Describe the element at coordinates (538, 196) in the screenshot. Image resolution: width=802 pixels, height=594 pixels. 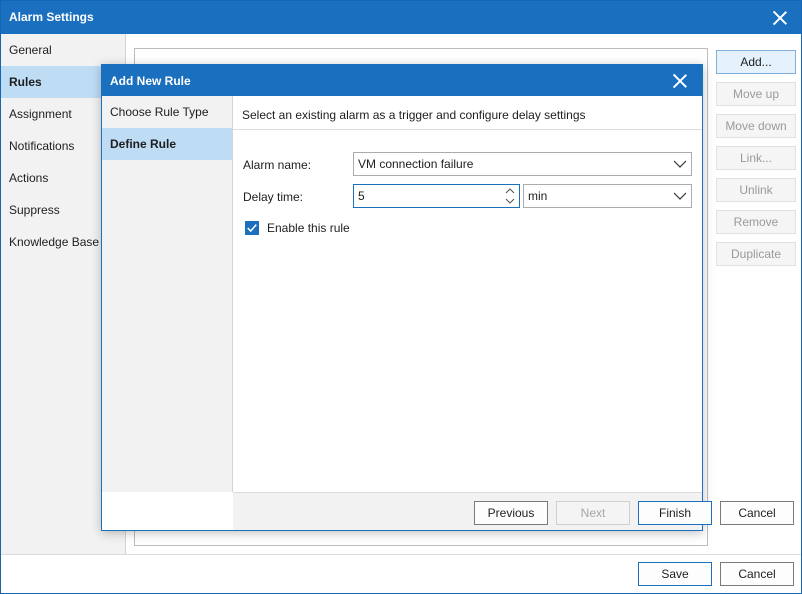
I see `delay-unit-value: min` at that location.